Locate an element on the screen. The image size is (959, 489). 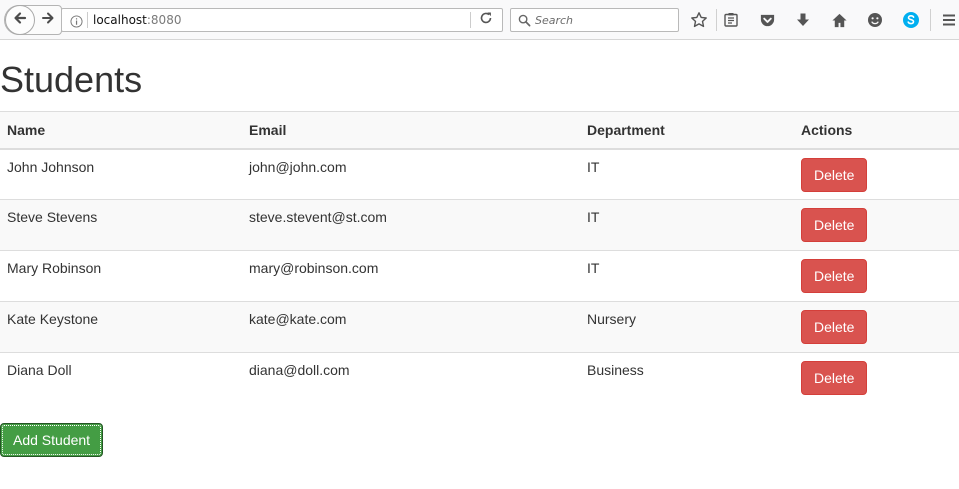
student-department: Business is located at coordinates (687, 378).